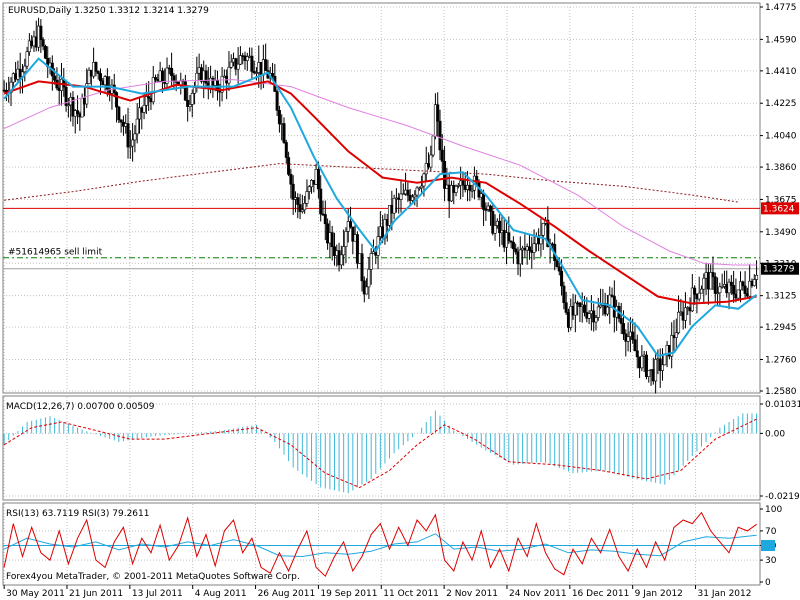 The image size is (800, 600). I want to click on time-axis-label: 21 Jun 2011, so click(96, 594).